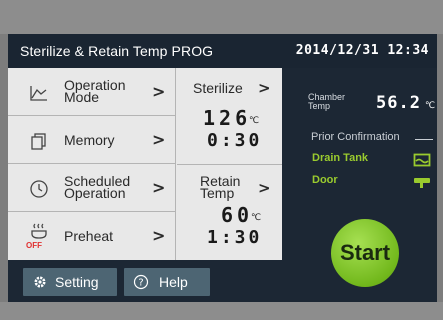 The height and width of the screenshot is (320, 443). What do you see at coordinates (39, 189) in the screenshot?
I see `clock-icon` at bounding box center [39, 189].